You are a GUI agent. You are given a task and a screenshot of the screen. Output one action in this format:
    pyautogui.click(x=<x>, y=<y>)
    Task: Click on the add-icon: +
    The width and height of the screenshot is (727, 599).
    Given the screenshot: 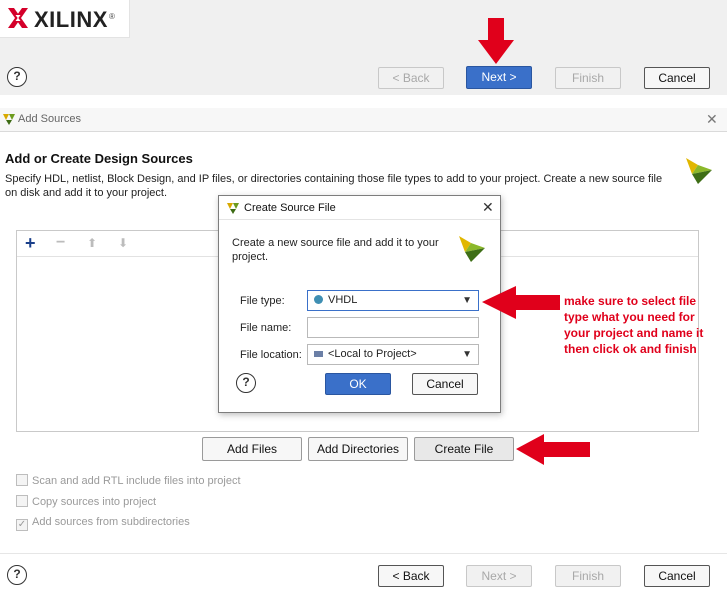 What is the action you would take?
    pyautogui.click(x=30, y=243)
    